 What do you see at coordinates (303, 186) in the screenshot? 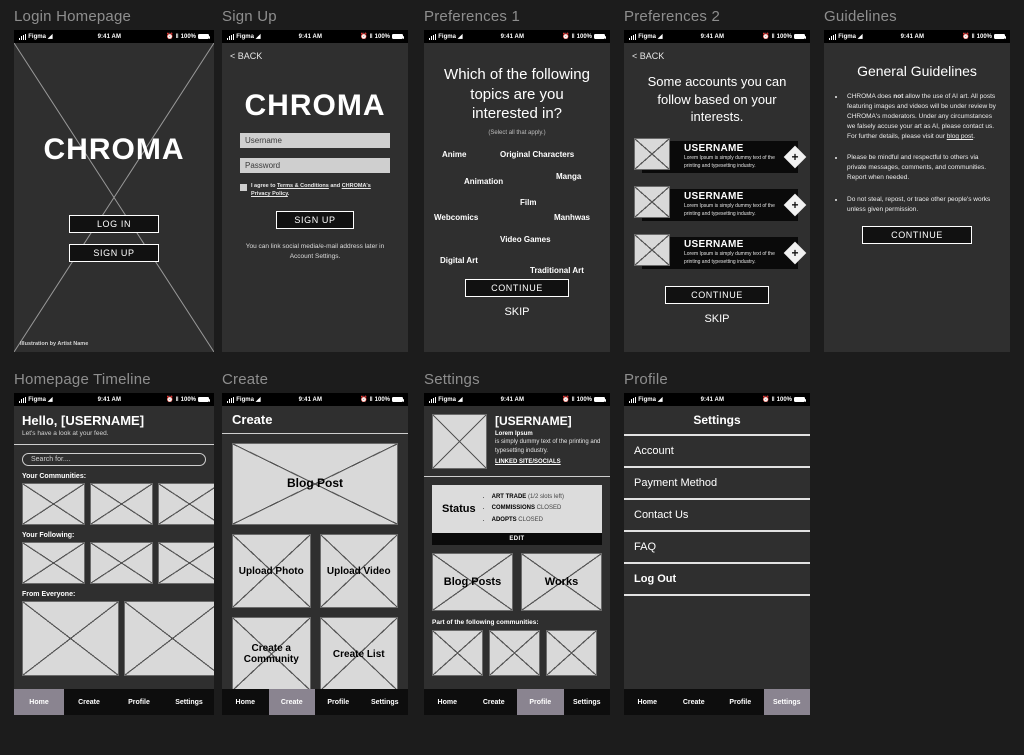
I see `terms-link: Terms & Conditions` at bounding box center [303, 186].